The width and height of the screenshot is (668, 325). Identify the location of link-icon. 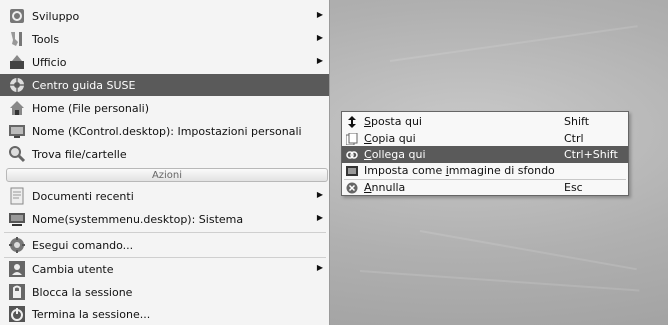
(352, 155).